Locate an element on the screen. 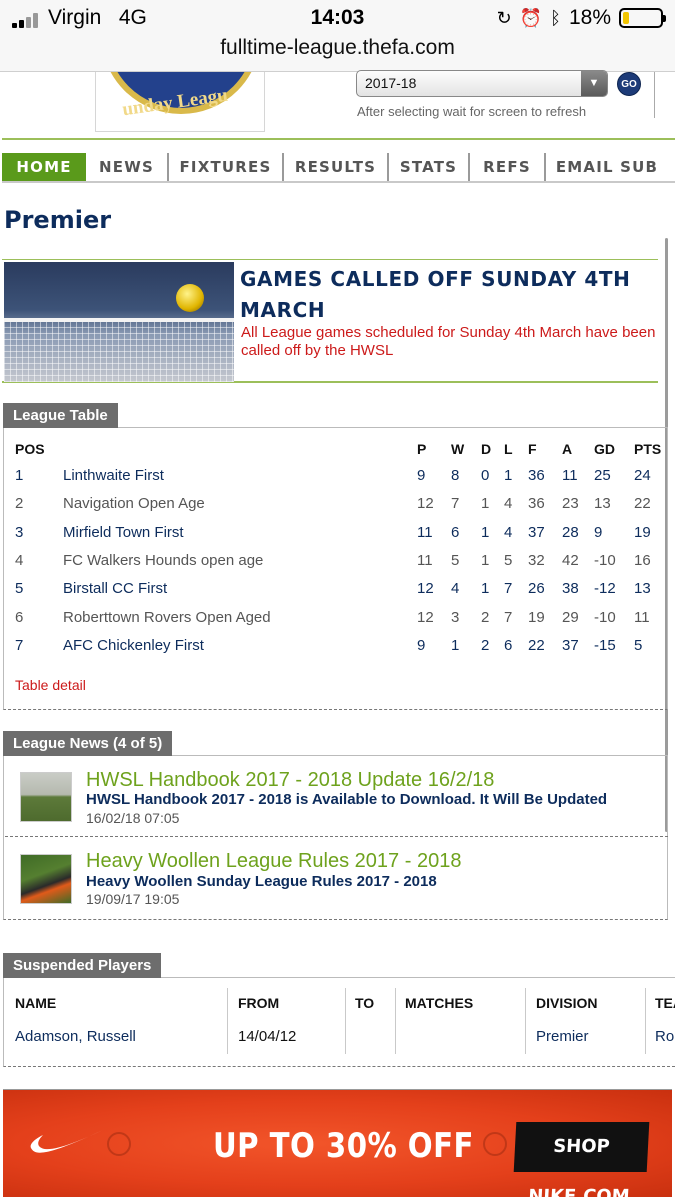  table-cell-gd: 9 is located at coordinates (598, 532).